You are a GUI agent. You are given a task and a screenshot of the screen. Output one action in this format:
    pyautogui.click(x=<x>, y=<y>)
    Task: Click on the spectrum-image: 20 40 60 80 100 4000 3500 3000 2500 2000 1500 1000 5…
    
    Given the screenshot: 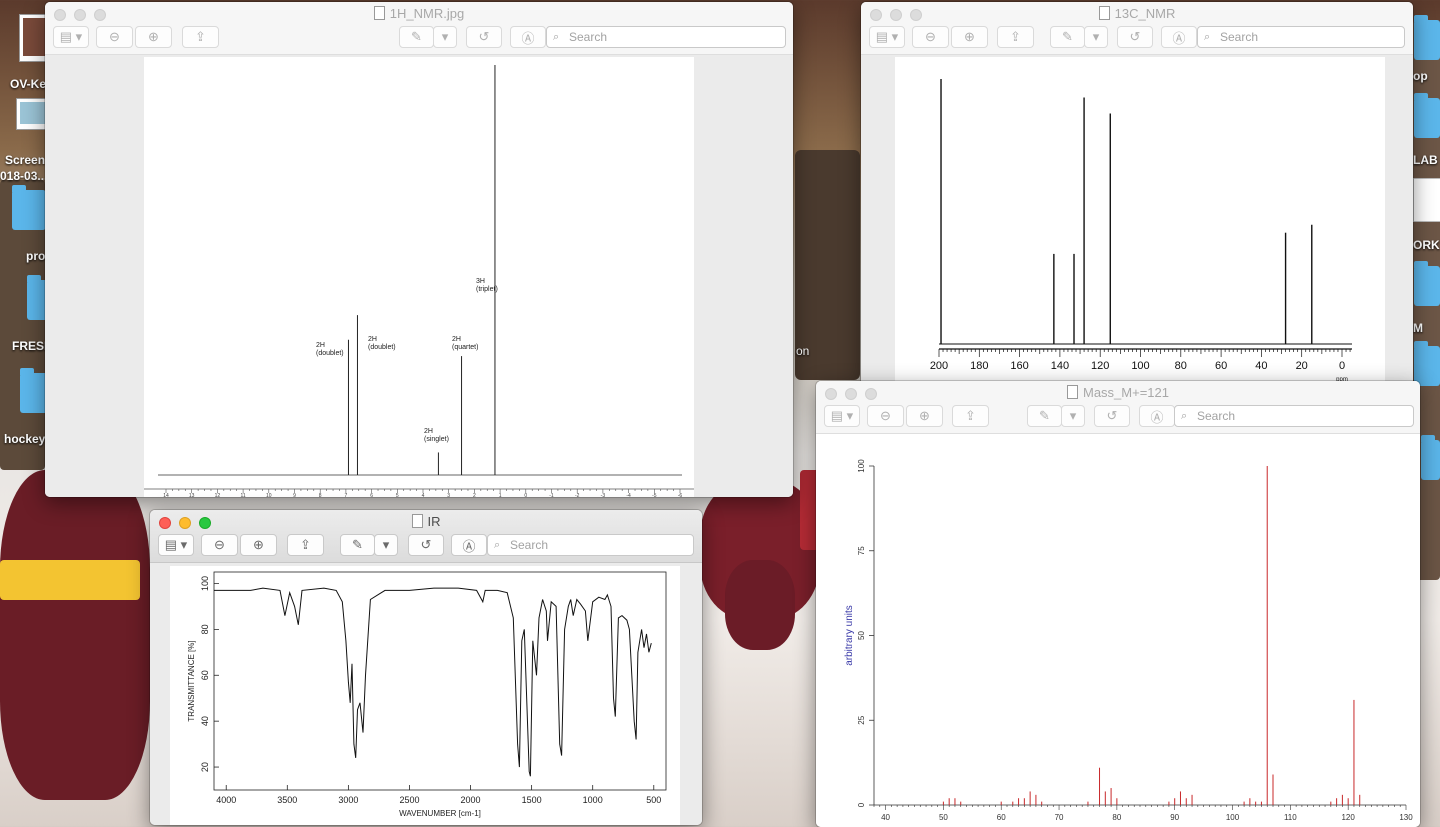 What is the action you would take?
    pyautogui.click(x=425, y=695)
    